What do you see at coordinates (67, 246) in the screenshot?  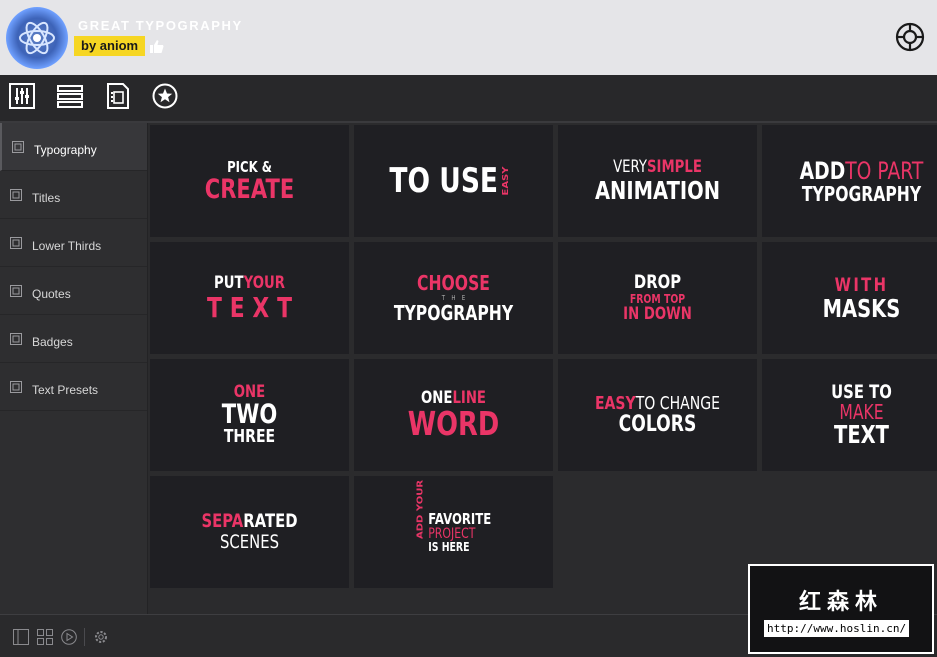 I see `sidebar-item-label: Lower Thirds` at bounding box center [67, 246].